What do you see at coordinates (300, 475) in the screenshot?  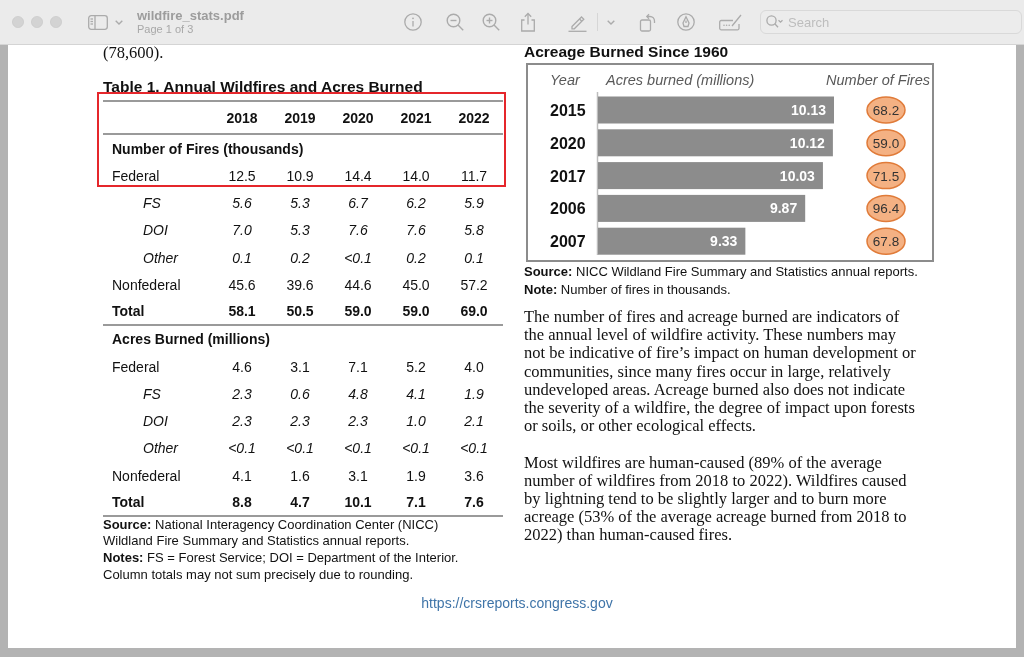 I see `table-cell: 1.6` at bounding box center [300, 475].